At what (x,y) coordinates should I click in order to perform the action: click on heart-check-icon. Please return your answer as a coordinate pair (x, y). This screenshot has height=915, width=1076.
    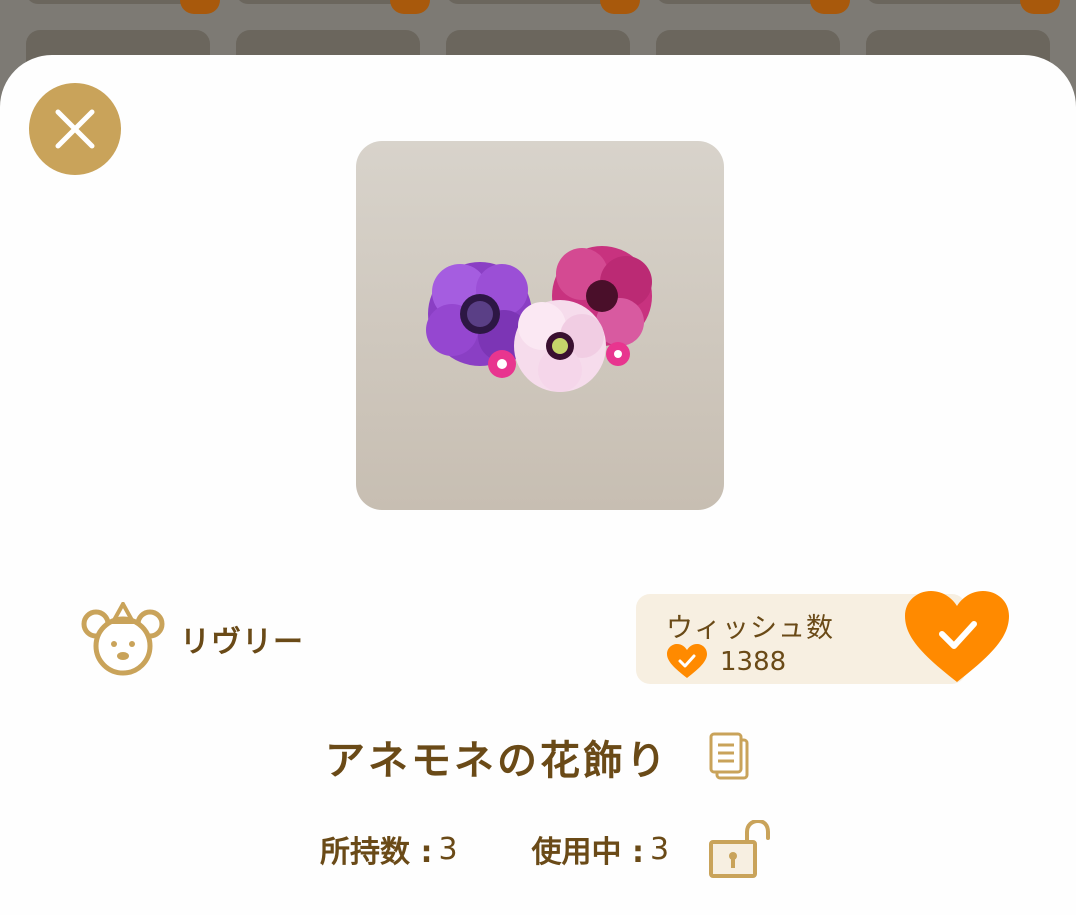
    Looking at the image, I should click on (957, 636).